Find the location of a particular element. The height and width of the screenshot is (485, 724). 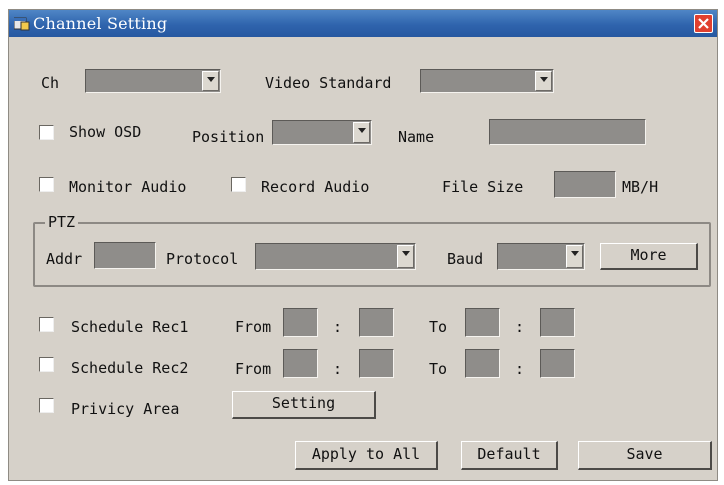

addr-input is located at coordinates (125, 255).